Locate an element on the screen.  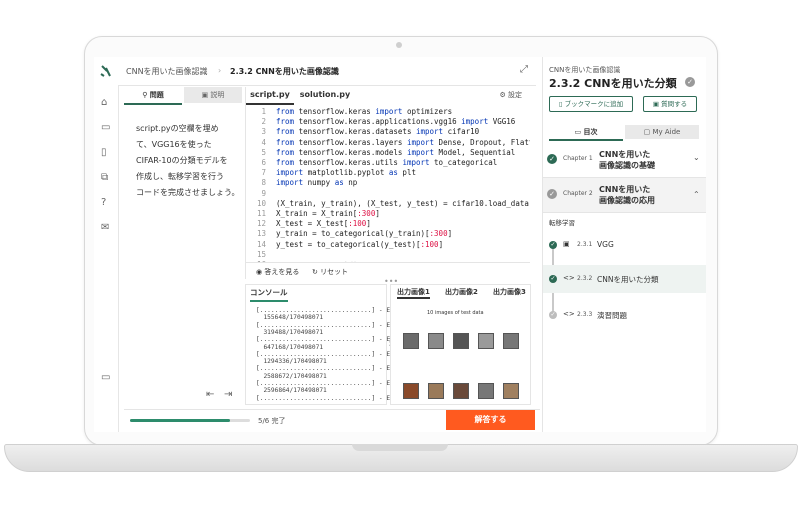
home-icon: ⌂ is located at coordinates (104, 102).